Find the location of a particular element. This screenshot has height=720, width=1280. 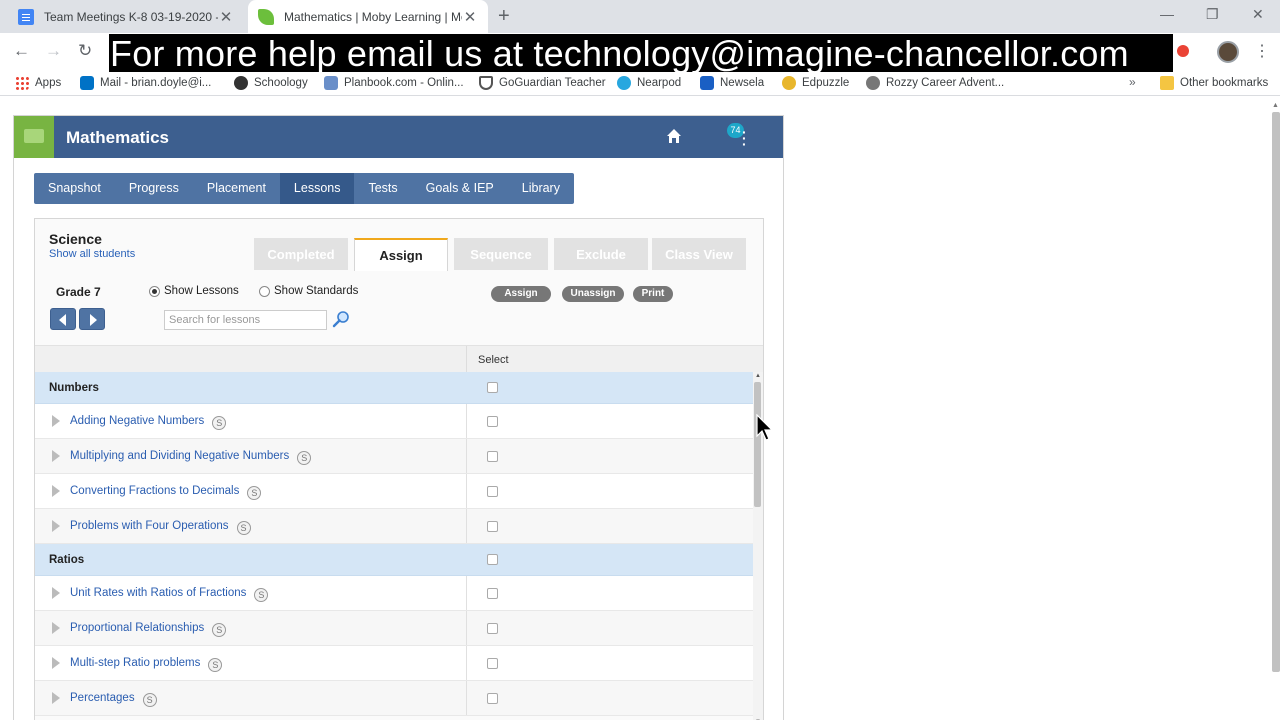

browser-tab-team-meetings: Team Meetings K-8 03-19-2020 - Go ✕ is located at coordinates (126, 16).